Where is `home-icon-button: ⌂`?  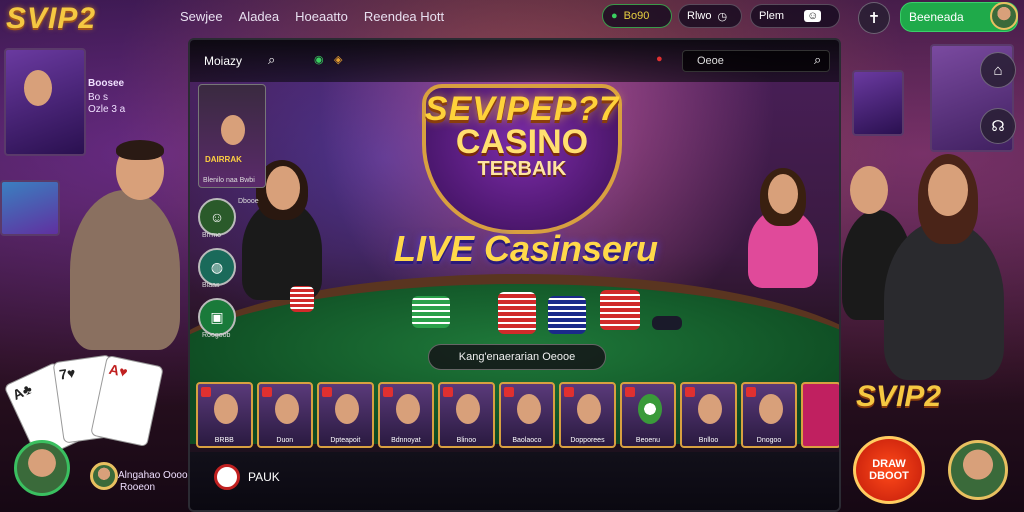 home-icon-button: ⌂ is located at coordinates (998, 70).